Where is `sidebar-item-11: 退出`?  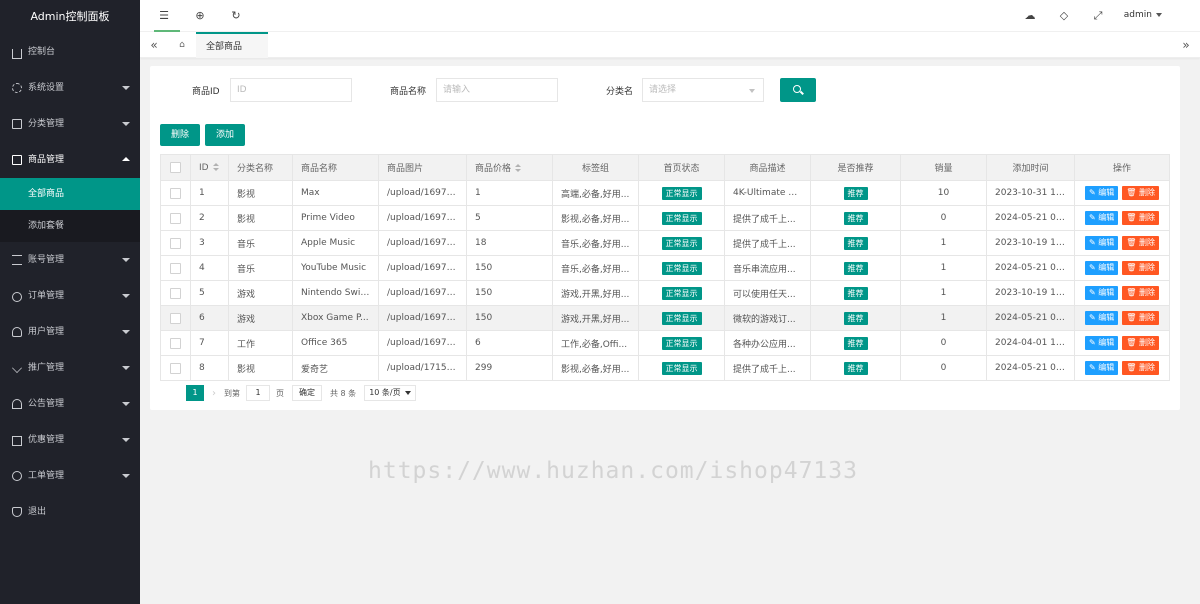
sidebar-item-11: 退出 is located at coordinates (70, 512).